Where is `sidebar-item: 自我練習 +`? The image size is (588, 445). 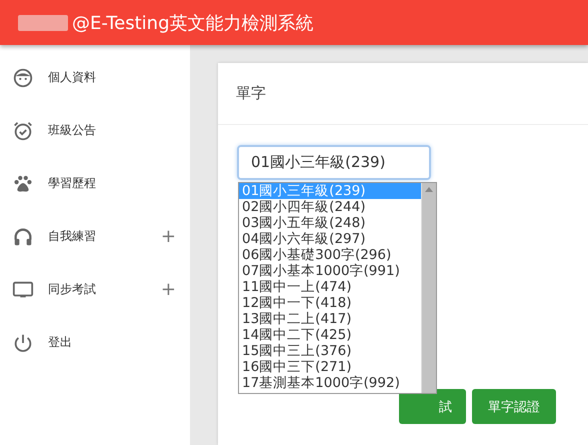 sidebar-item: 自我練習 + is located at coordinates (95, 236).